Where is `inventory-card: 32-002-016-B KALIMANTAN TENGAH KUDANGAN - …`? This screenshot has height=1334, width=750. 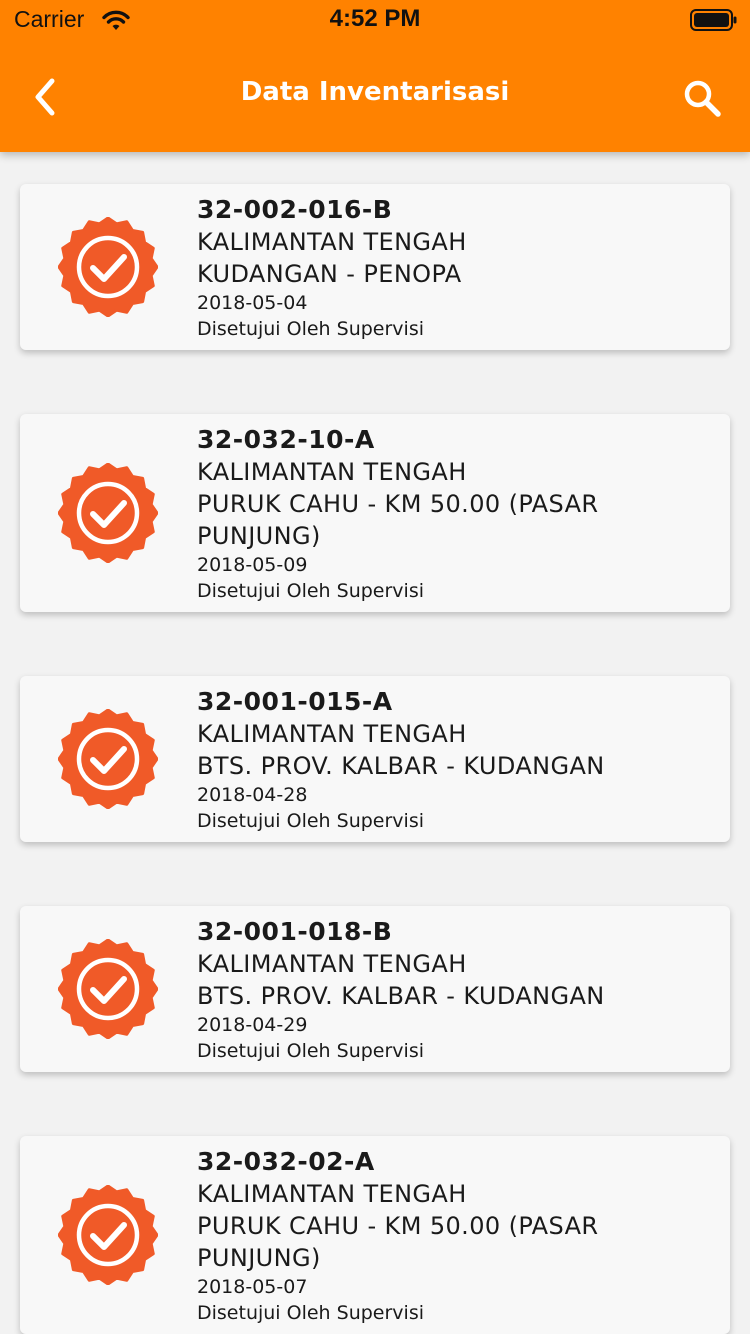 inventory-card: 32-002-016-B KALIMANTAN TENGAH KUDANGAN - … is located at coordinates (375, 267).